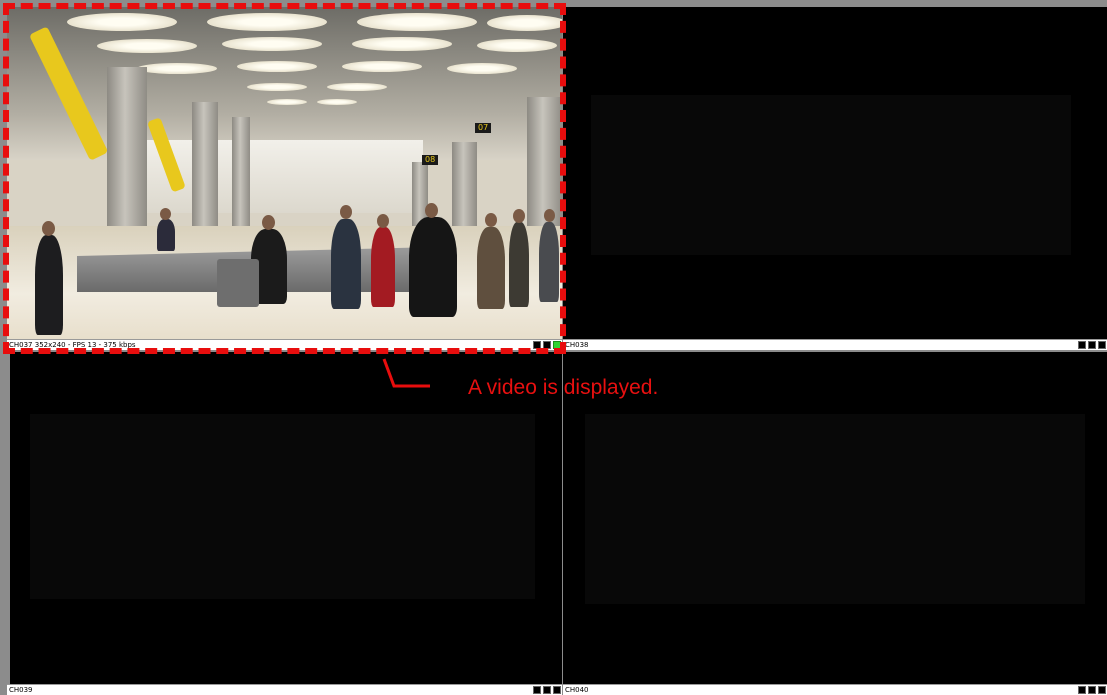  I want to click on gate-sign: 08, so click(430, 160).